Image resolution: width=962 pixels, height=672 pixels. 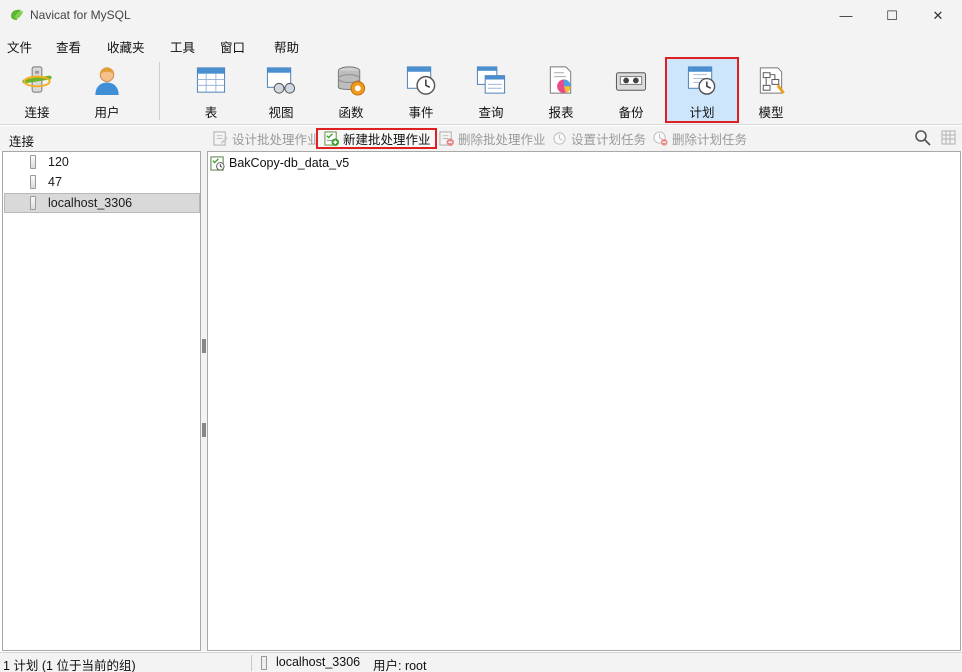 What do you see at coordinates (481, 44) in the screenshot?
I see `menu-bar: 文件 查看 收藏夹 工具 窗口 帮助` at bounding box center [481, 44].